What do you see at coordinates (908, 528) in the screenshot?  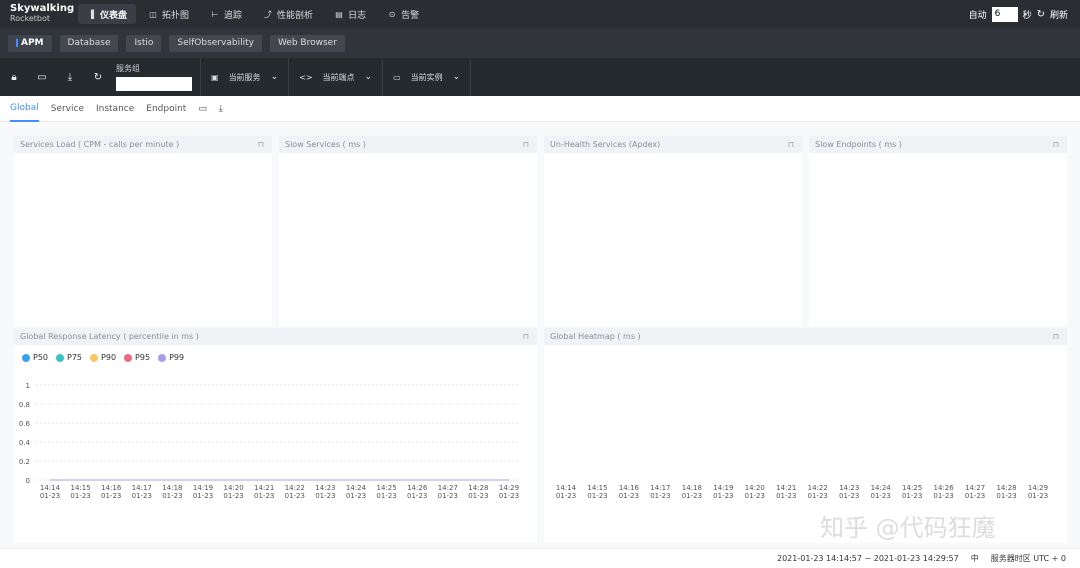 I see `watermark: 知乎 @代码狂魔` at bounding box center [908, 528].